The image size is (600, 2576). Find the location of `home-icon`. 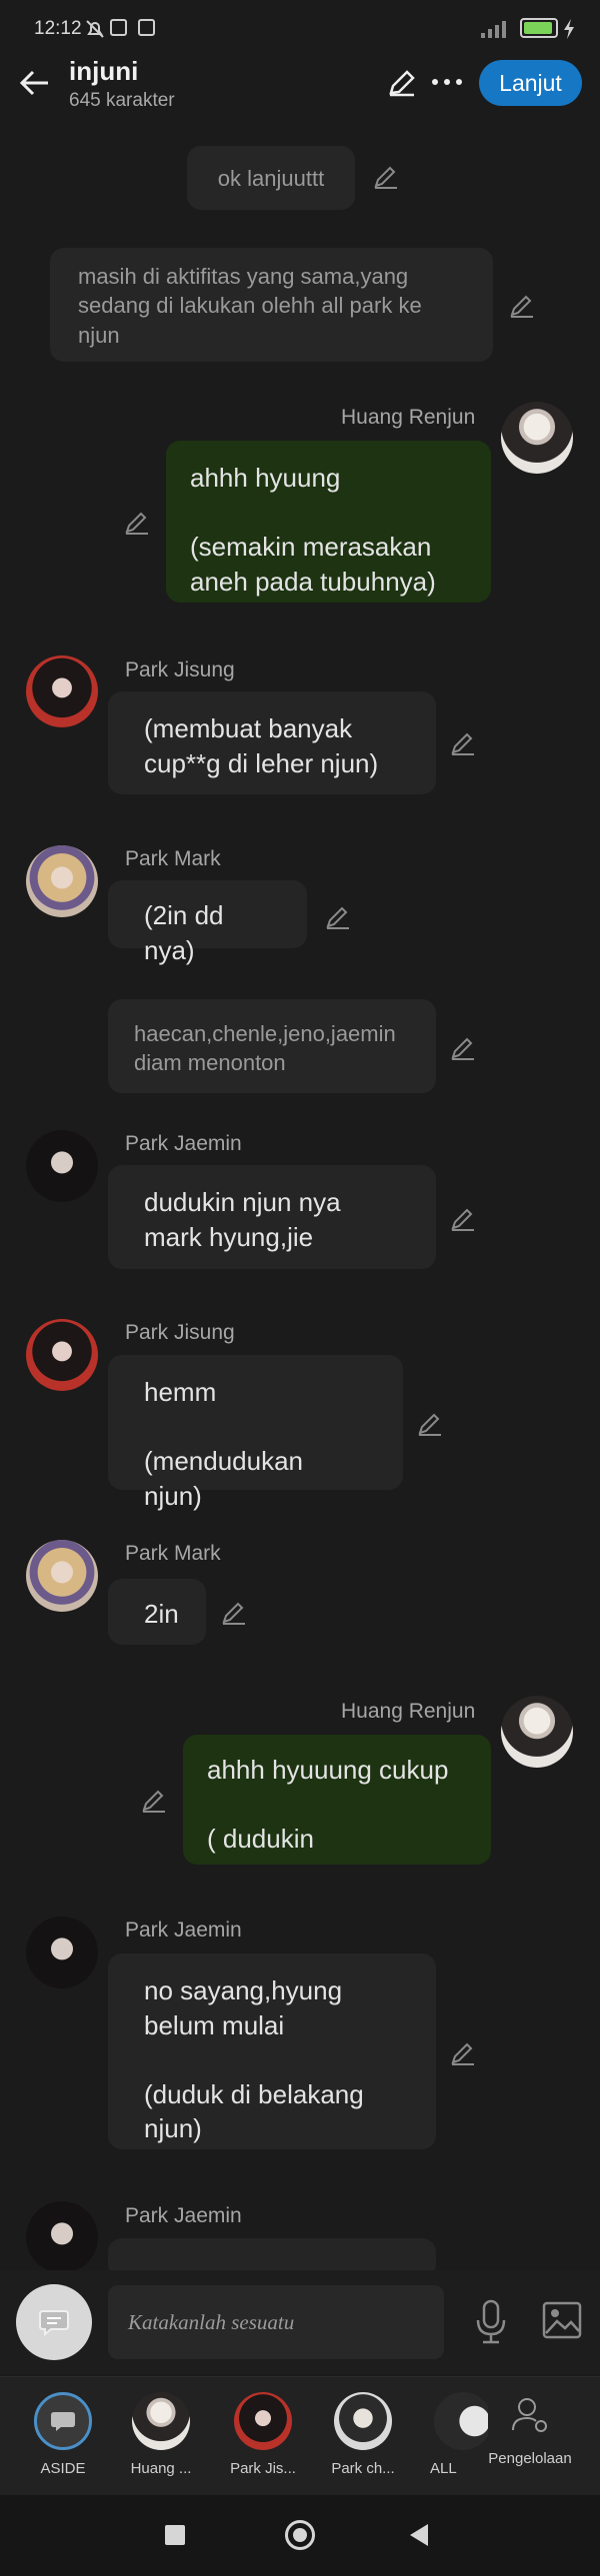

home-icon is located at coordinates (300, 2535).